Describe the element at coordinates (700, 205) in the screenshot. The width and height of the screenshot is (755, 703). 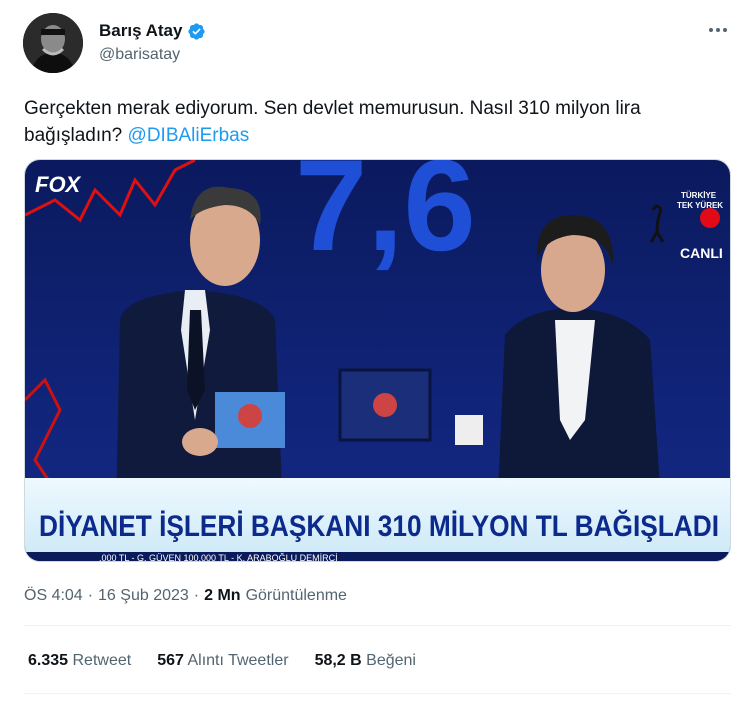
I see `media-badge-line2: TEK YÜREK` at that location.